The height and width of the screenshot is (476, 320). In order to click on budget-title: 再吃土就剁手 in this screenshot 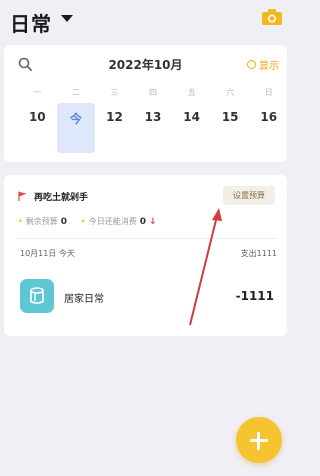, I will do `click(61, 198)`.